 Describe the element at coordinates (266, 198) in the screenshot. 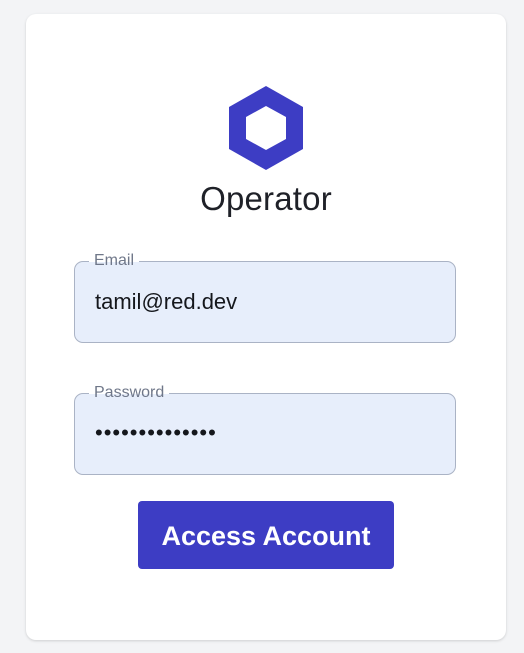

I see `app-title: Operator` at that location.